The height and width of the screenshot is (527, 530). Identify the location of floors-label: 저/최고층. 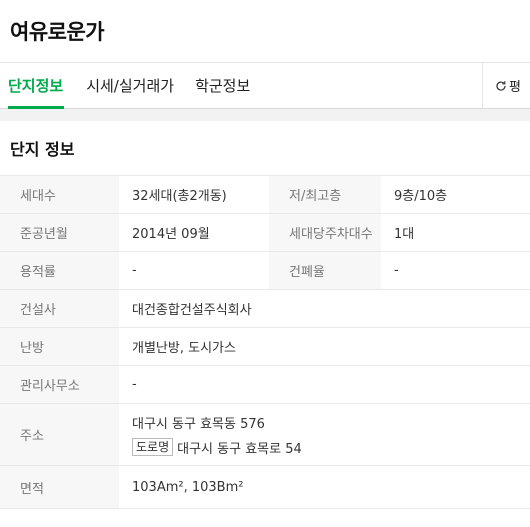
(325, 194).